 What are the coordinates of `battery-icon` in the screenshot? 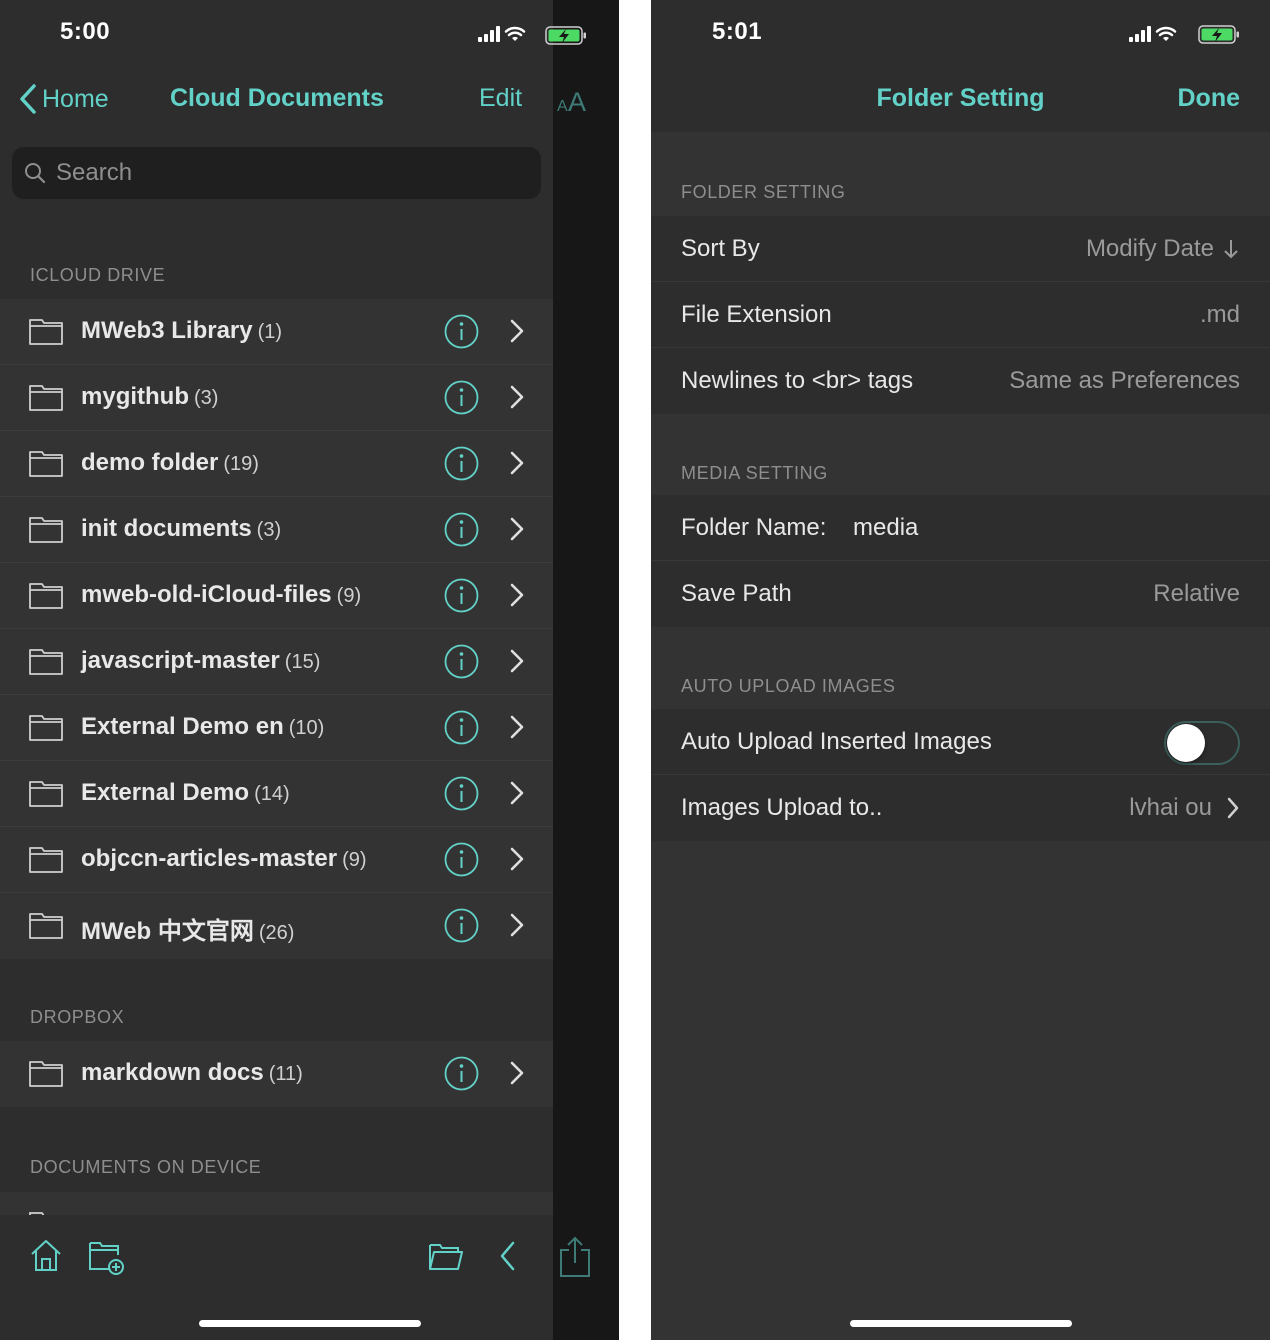 It's located at (1218, 34).